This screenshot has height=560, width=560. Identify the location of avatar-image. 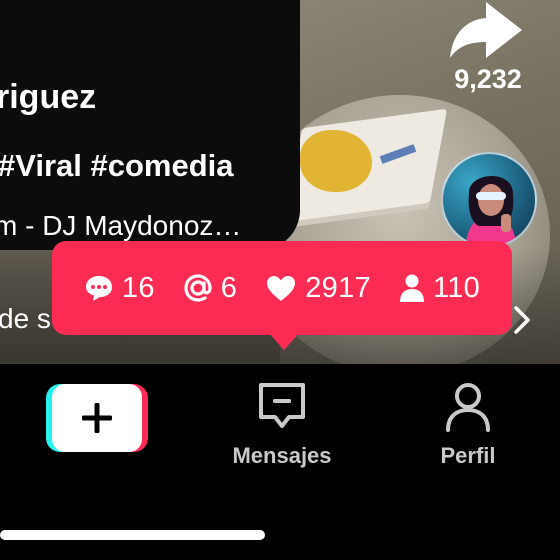
(491, 210).